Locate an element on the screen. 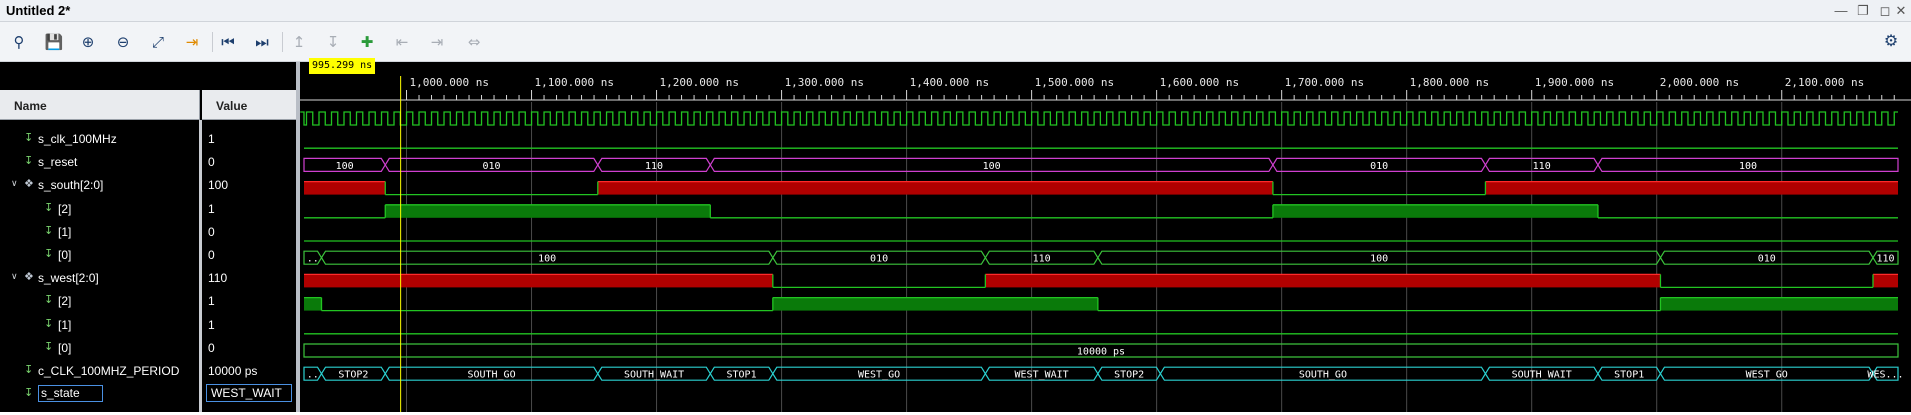 This screenshot has width=1911, height=415. signal-row-west2: ↧ [2] 1 is located at coordinates (148, 300).